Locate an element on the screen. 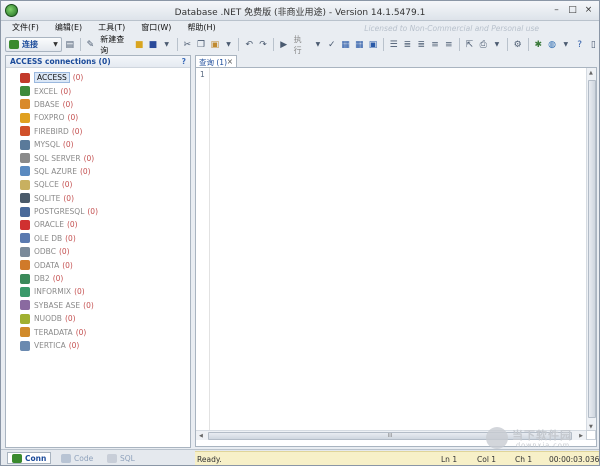  connection-item: MYSQL (0) is located at coordinates (105, 144).